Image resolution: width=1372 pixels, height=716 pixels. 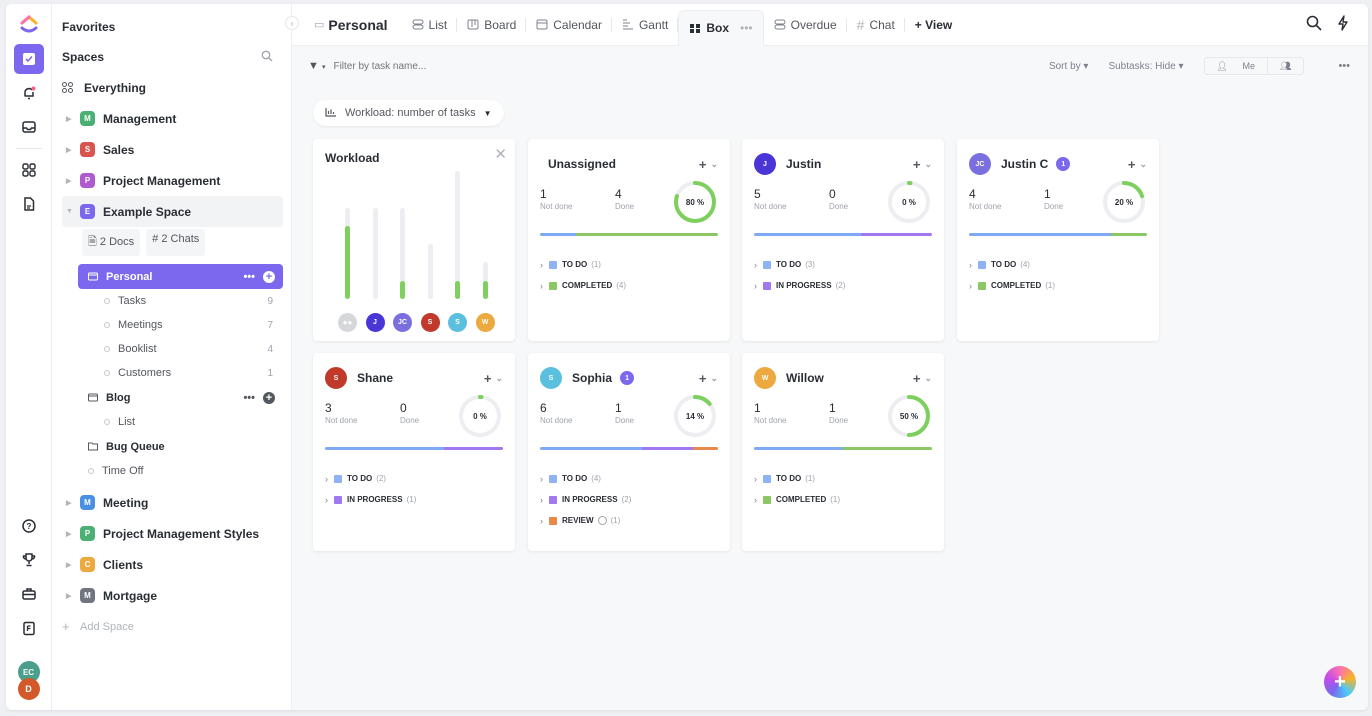 I want to click on workload-avatar: JC, so click(x=402, y=322).